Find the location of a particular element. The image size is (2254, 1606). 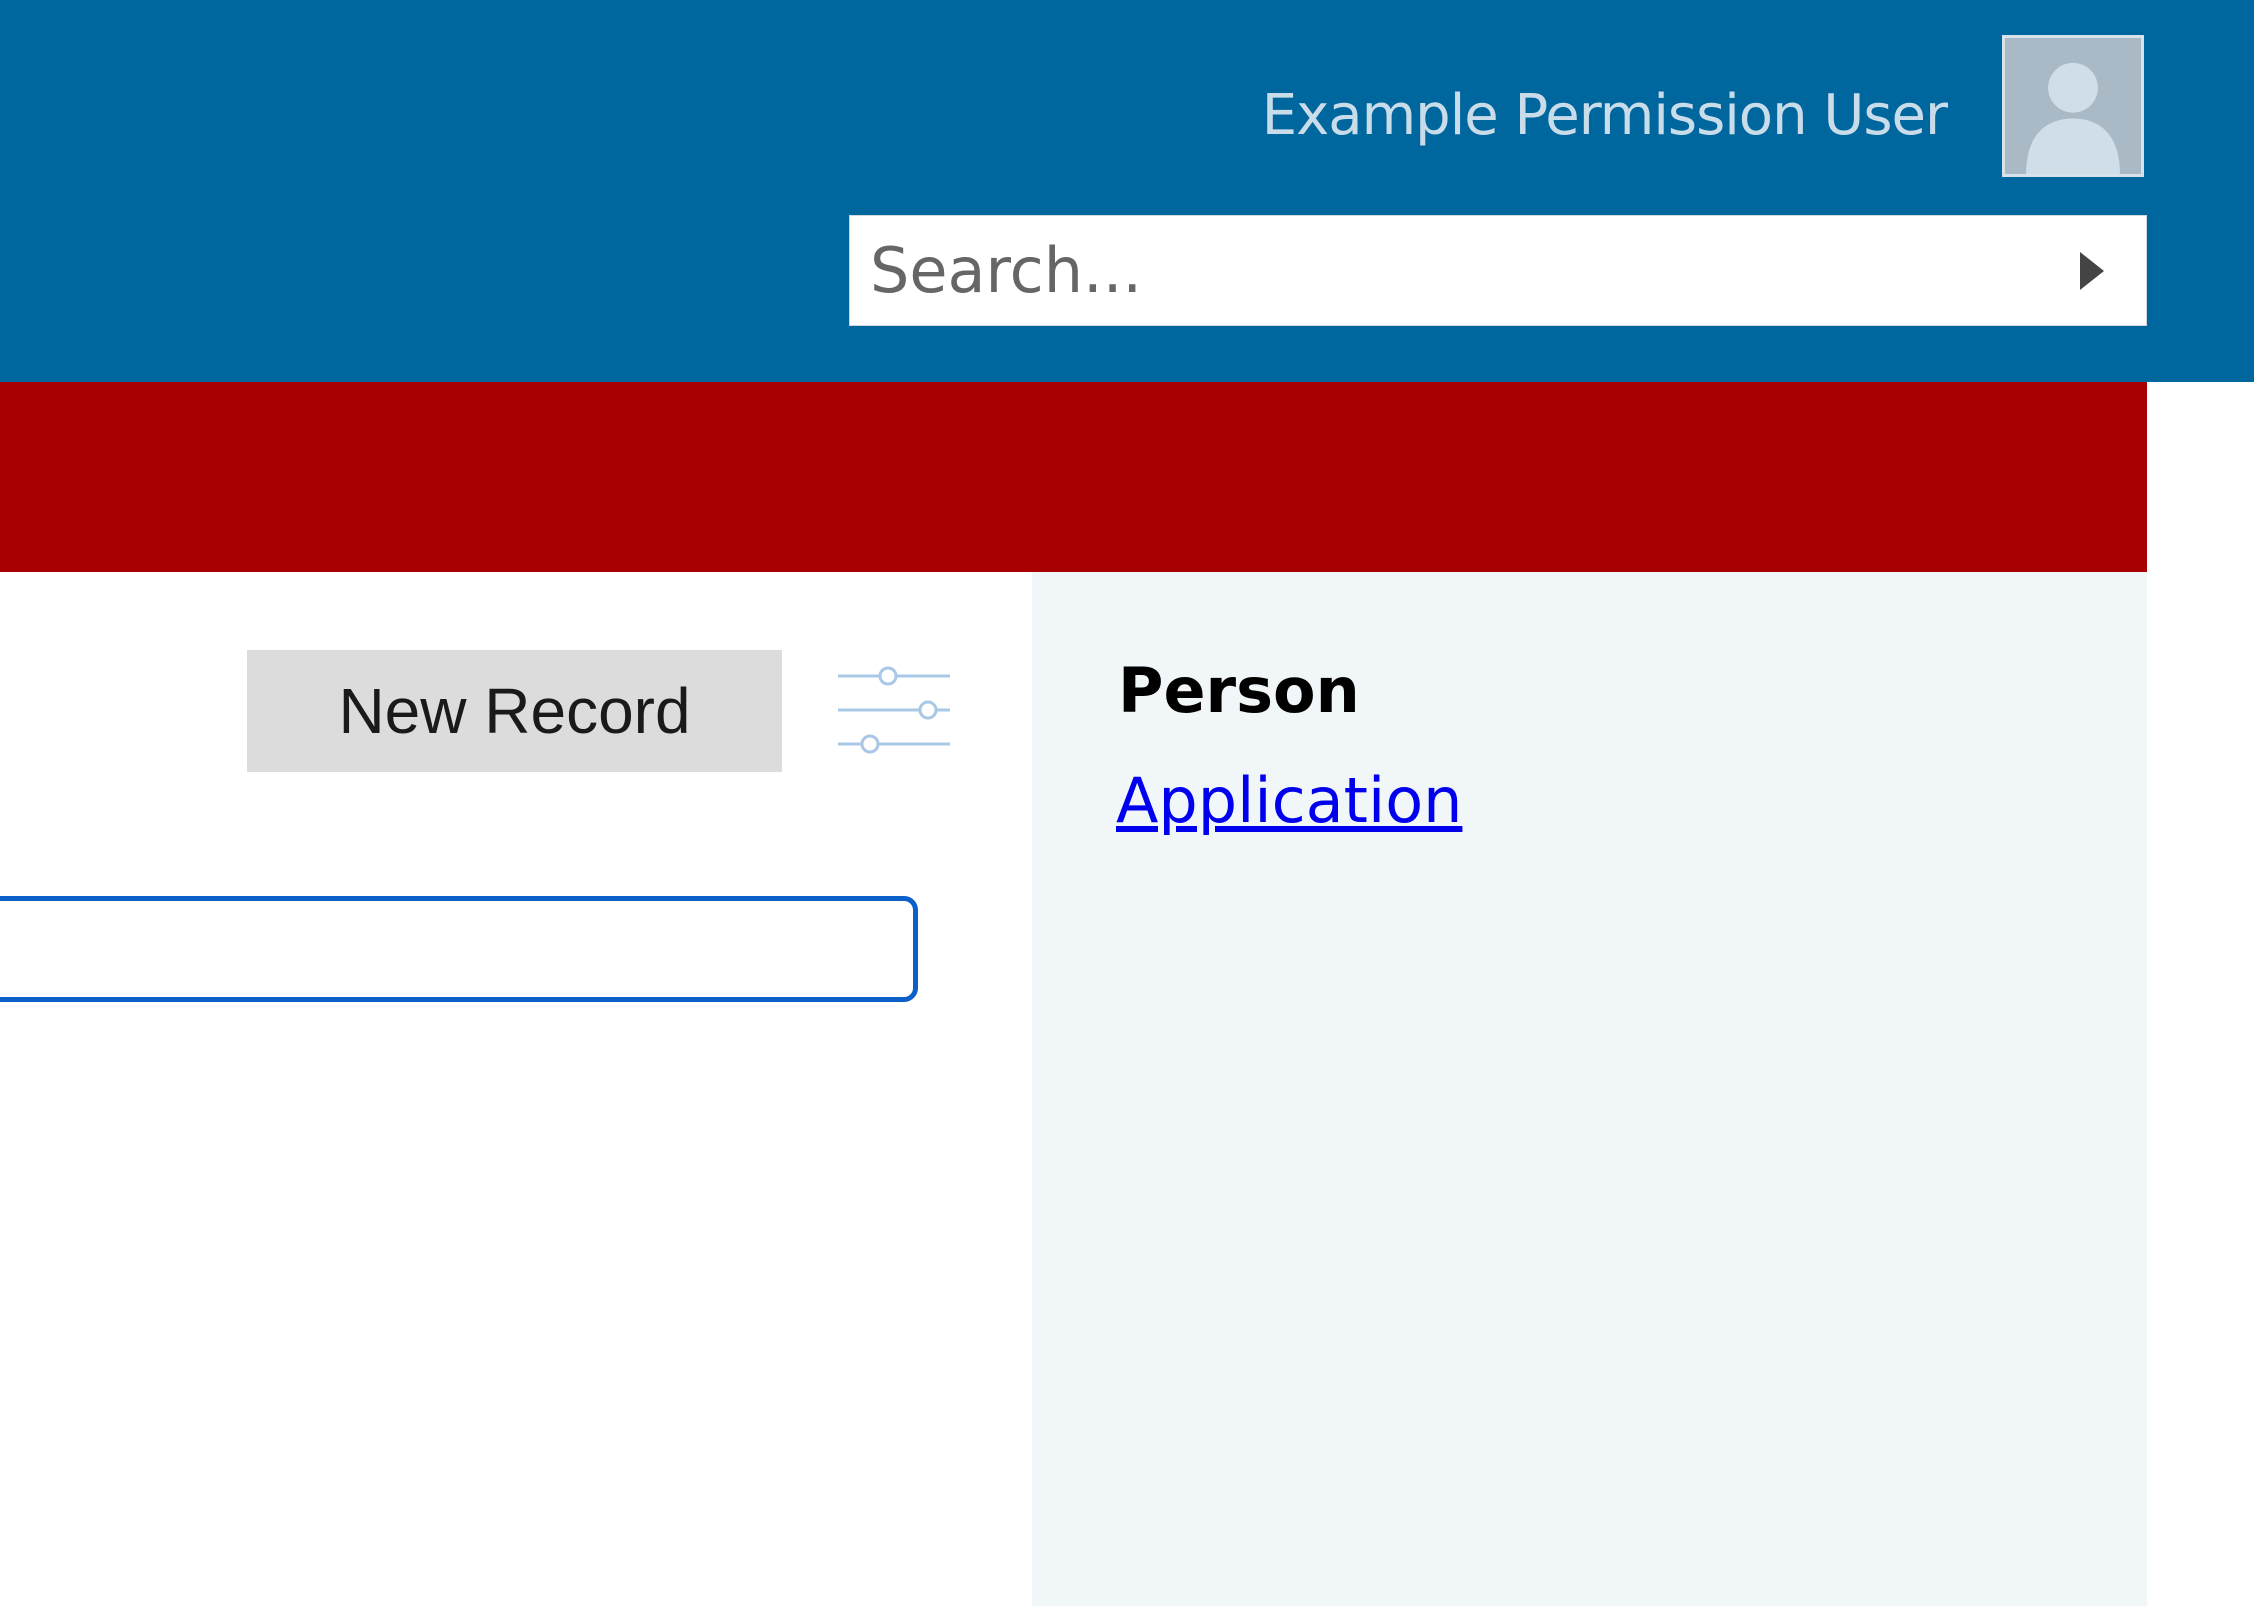

triangle-right-icon is located at coordinates (2092, 271).